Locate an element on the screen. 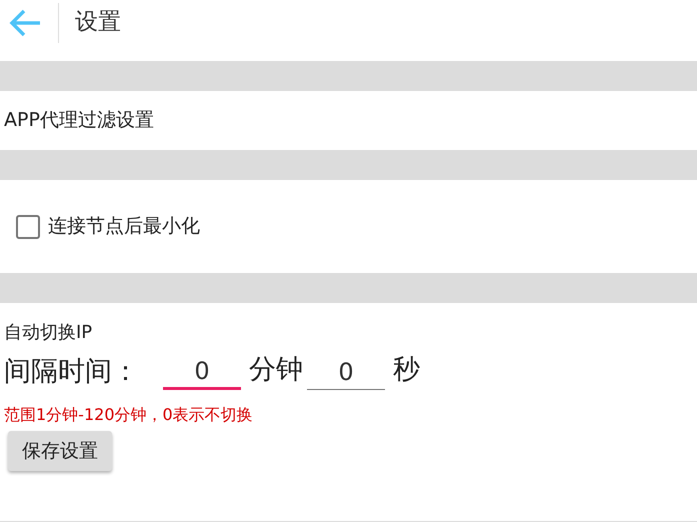 This screenshot has height=522, width=697. range-hint: 范围1分钟-120分钟，0表示不切换 is located at coordinates (128, 415).